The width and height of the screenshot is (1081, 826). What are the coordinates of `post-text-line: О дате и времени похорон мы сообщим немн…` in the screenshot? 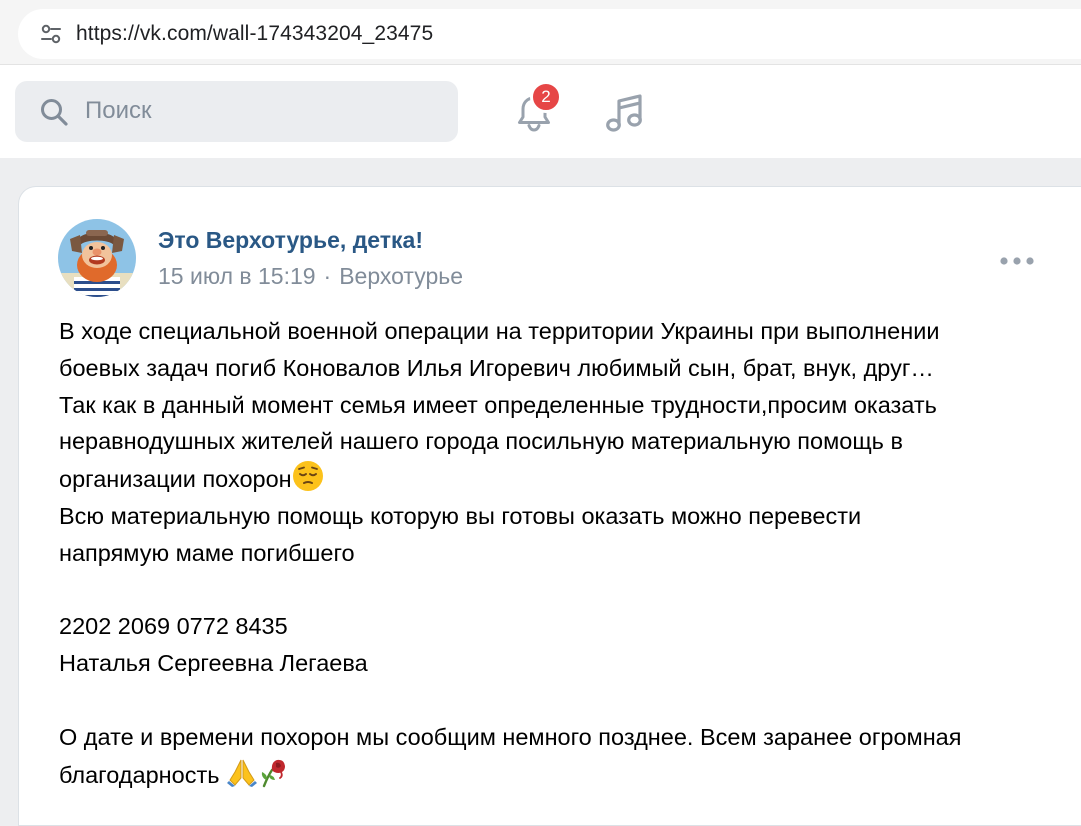 It's located at (510, 736).